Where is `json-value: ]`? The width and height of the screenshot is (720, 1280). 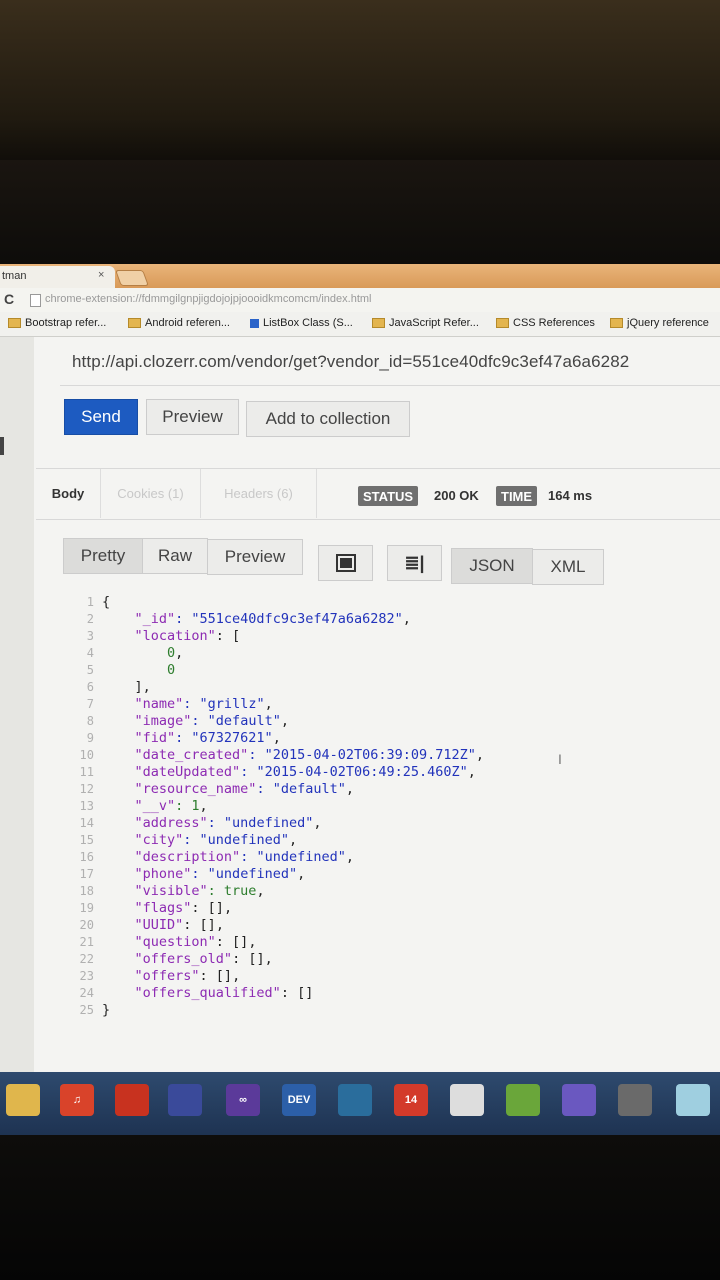
json-value: ] is located at coordinates (138, 687).